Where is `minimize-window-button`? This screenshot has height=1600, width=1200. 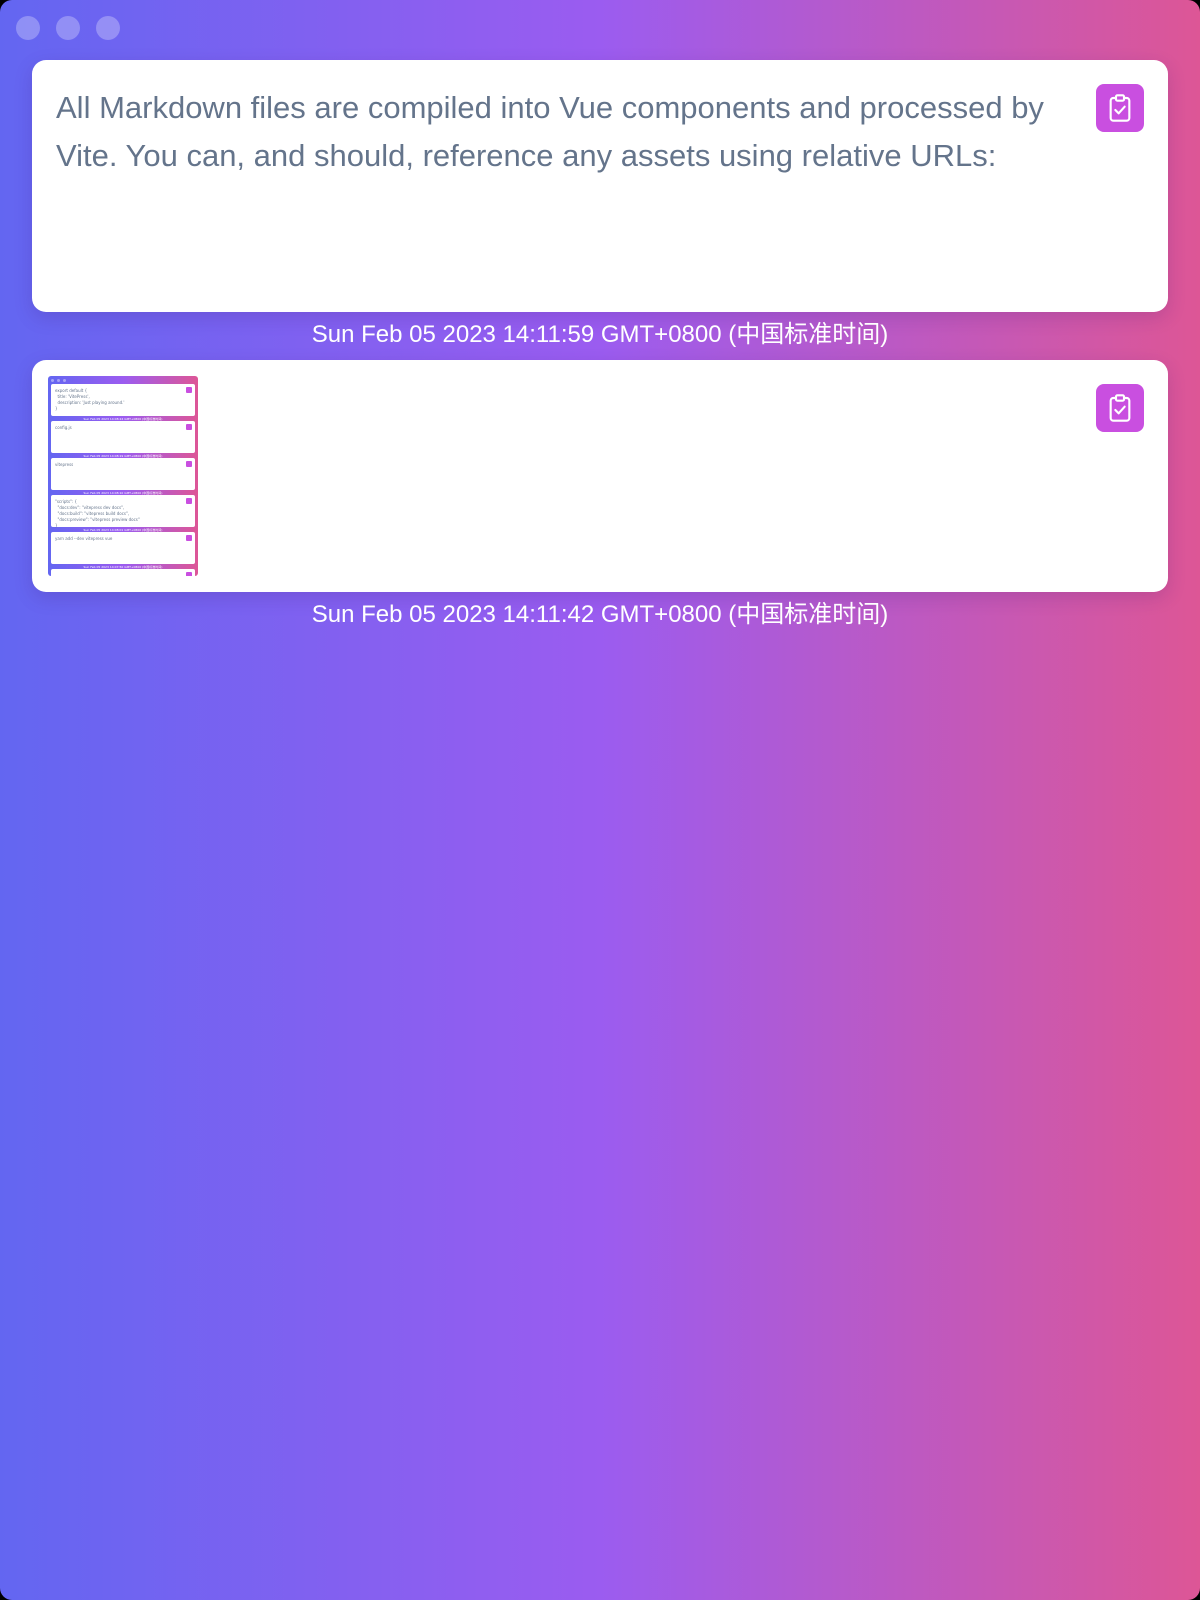 minimize-window-button is located at coordinates (68, 28).